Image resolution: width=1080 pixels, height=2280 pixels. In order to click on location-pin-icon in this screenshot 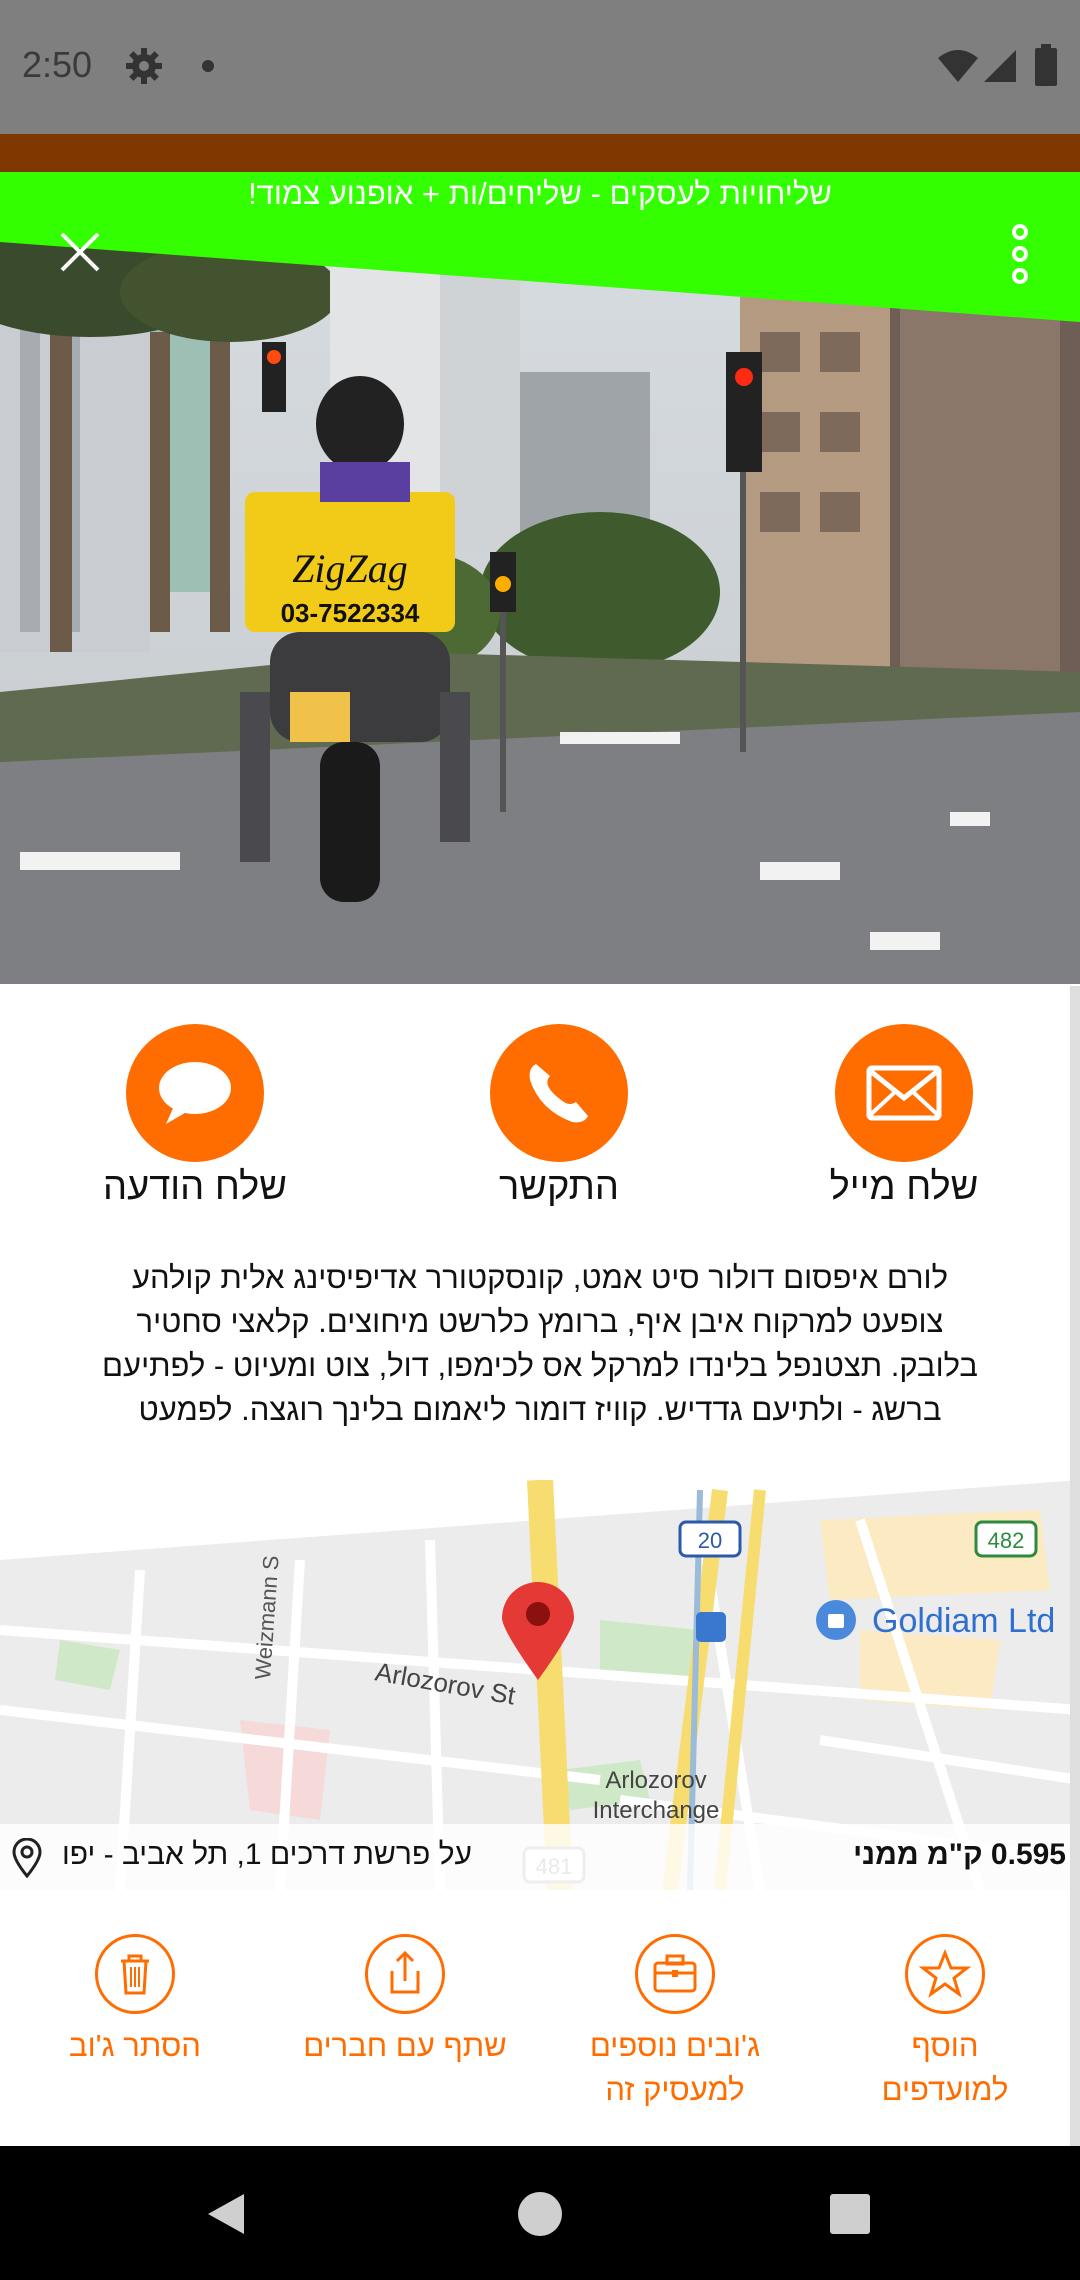, I will do `click(27, 1858)`.